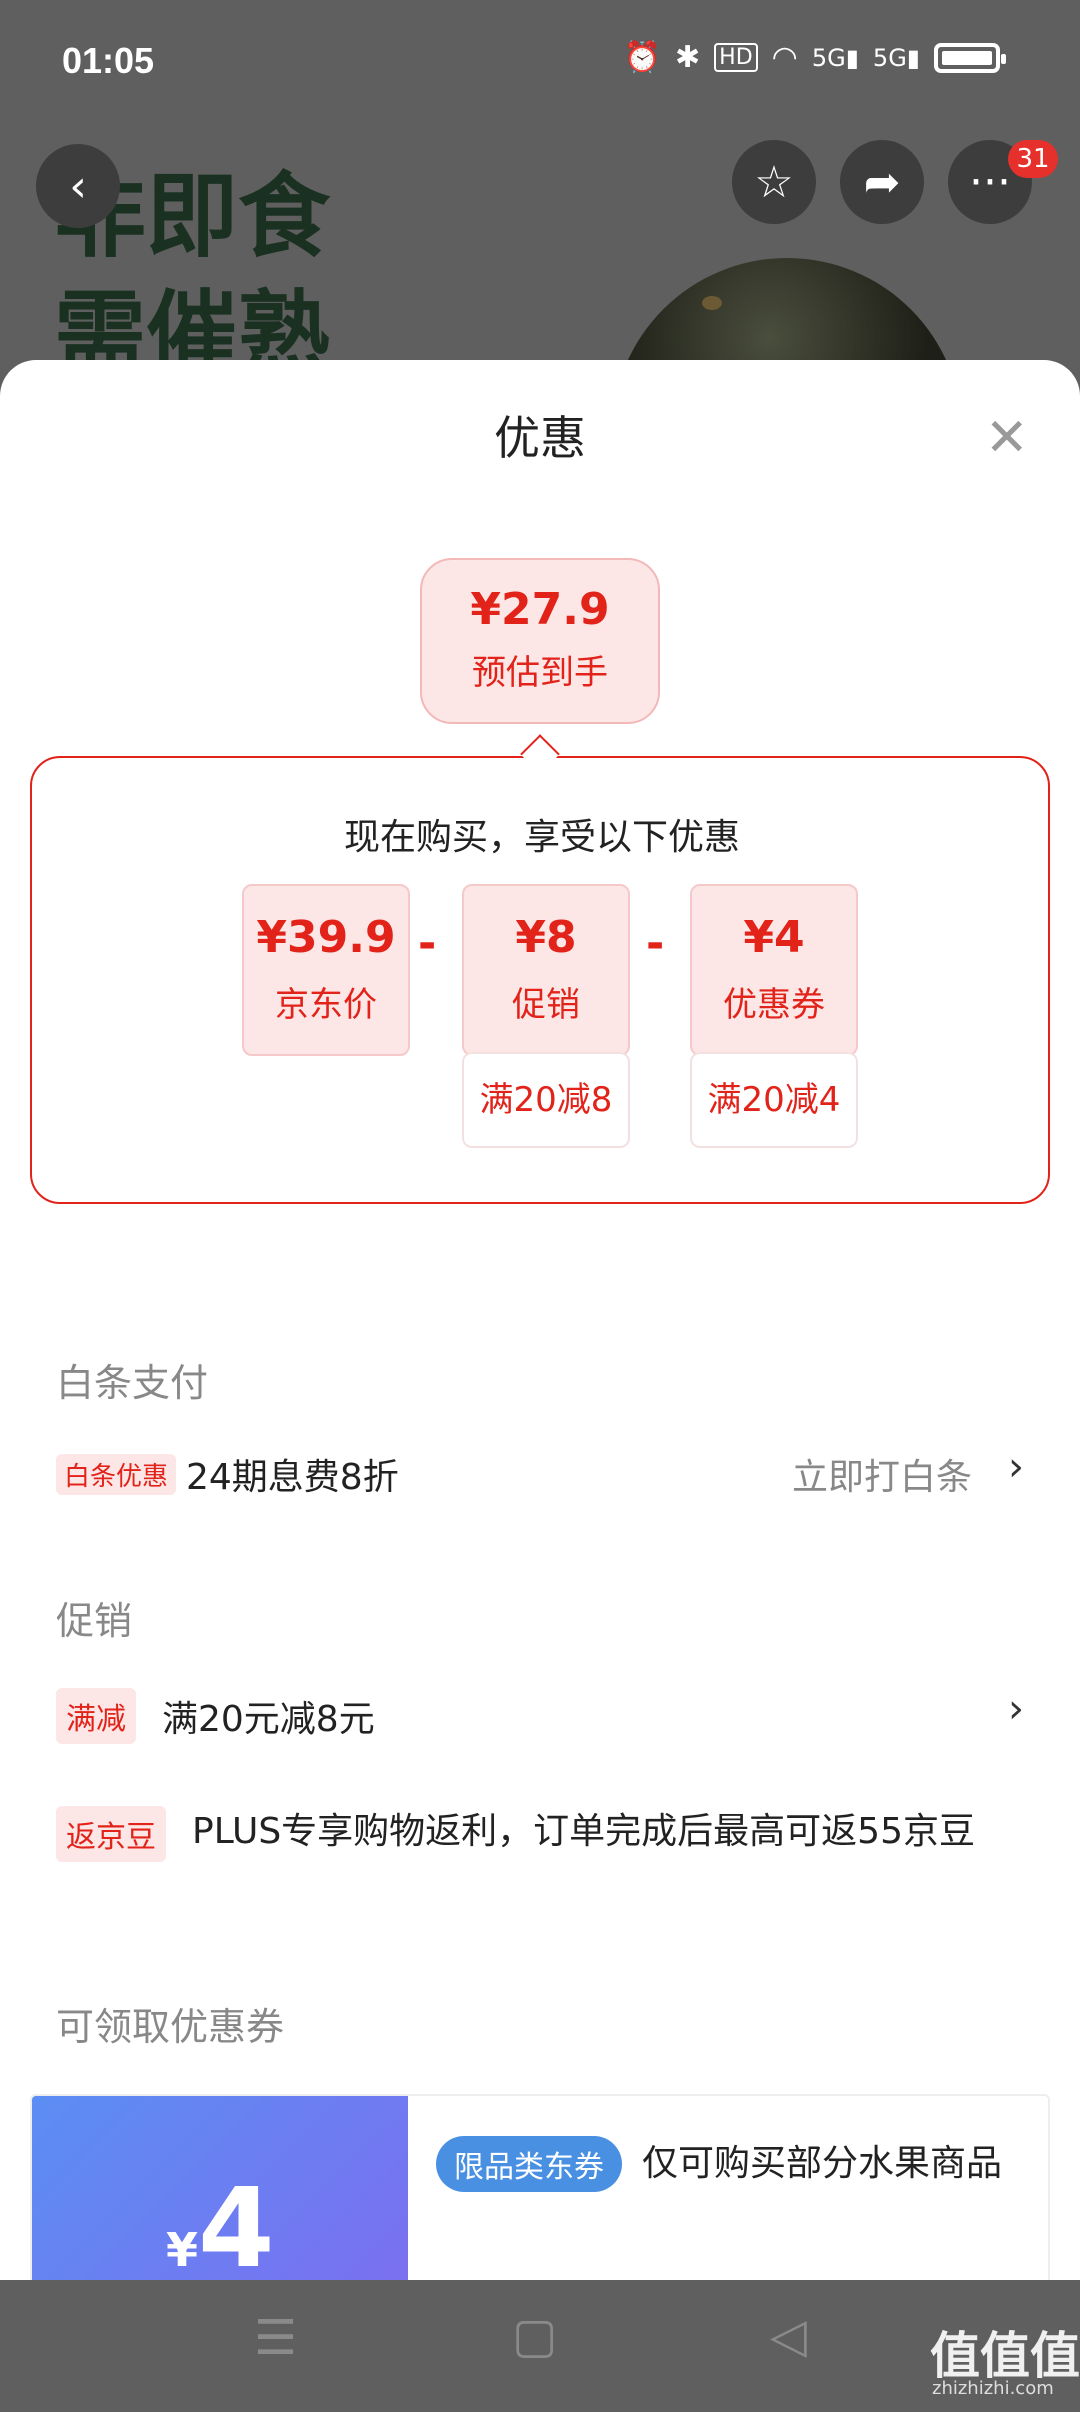  What do you see at coordinates (546, 1005) in the screenshot?
I see `promo-label: 促销` at bounding box center [546, 1005].